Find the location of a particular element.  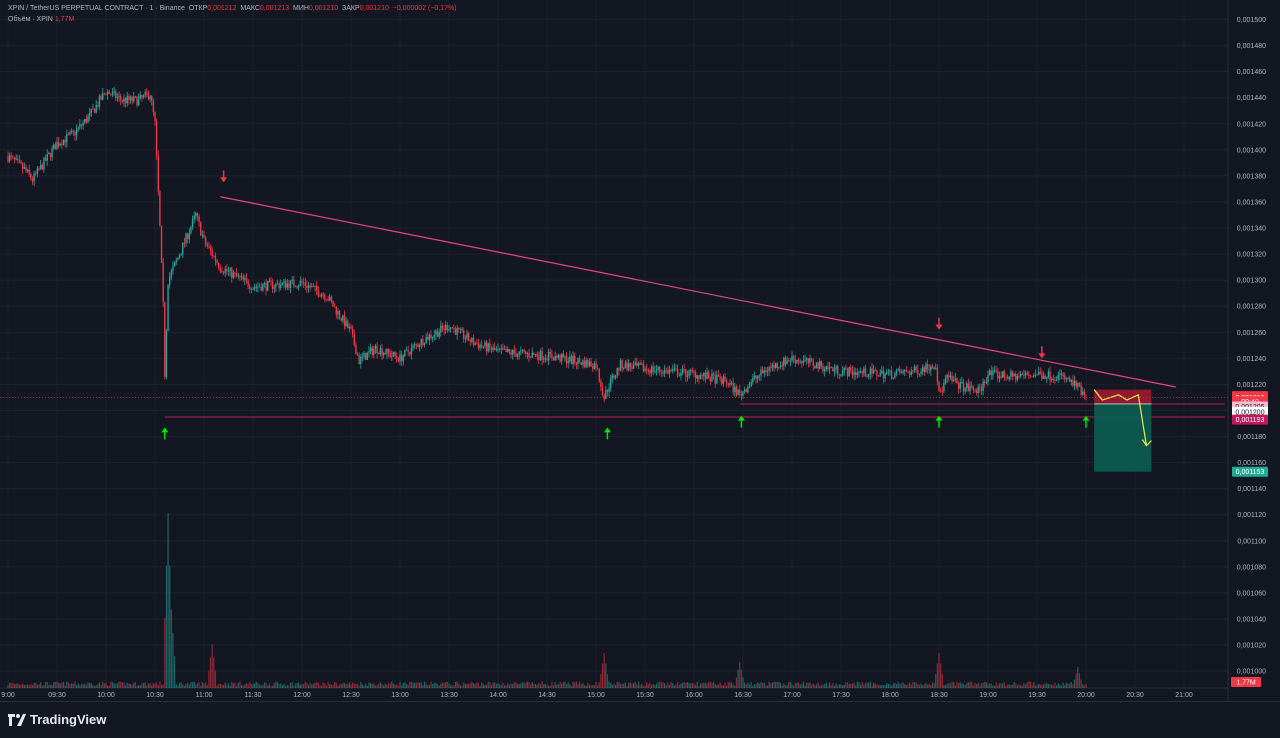

up-arrow-marker is located at coordinates (165, 433).